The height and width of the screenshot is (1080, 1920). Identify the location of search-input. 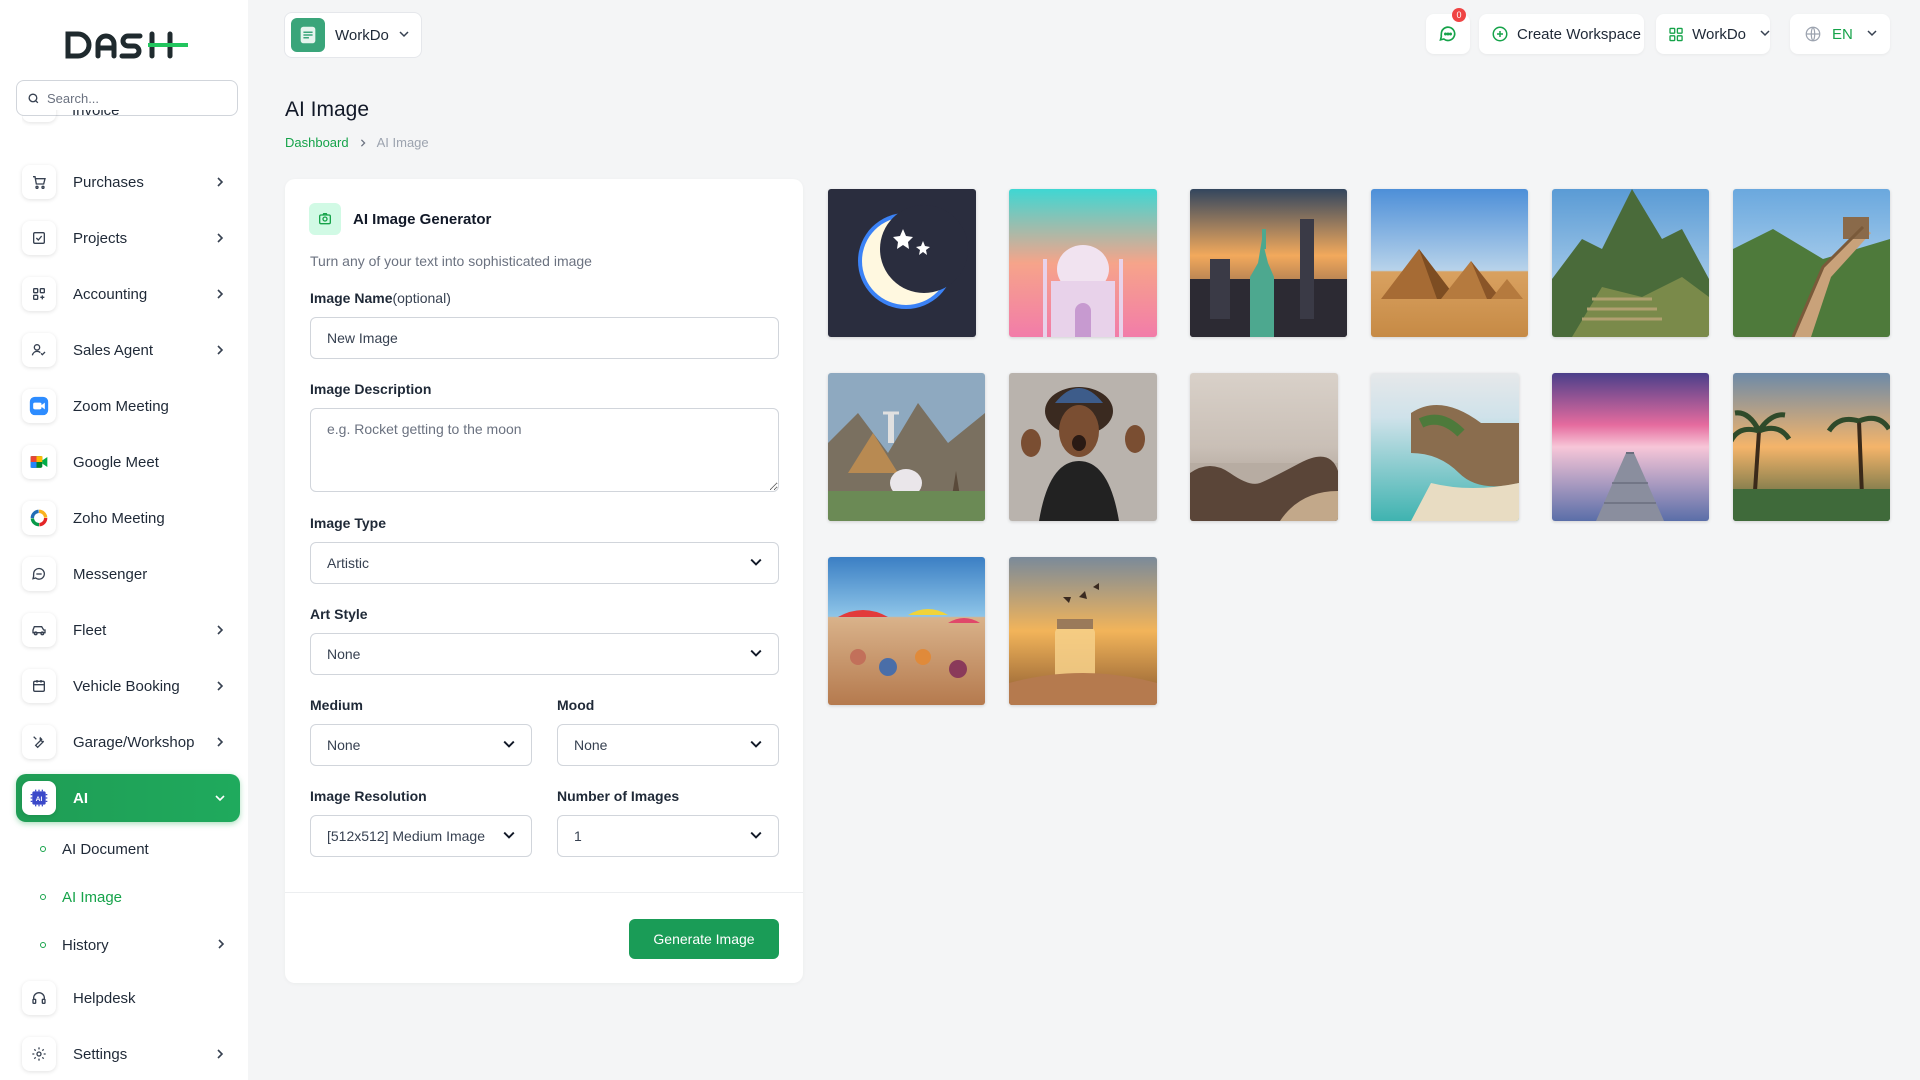
(132, 98).